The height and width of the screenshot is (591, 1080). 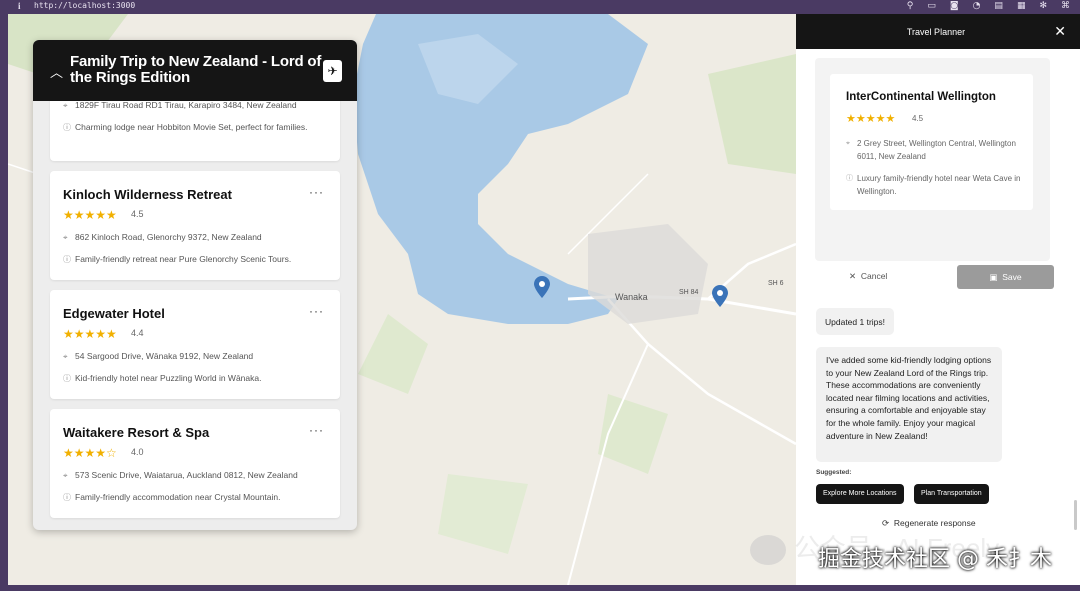 What do you see at coordinates (934, 523) in the screenshot?
I see `regenerate-label: Regenerate response` at bounding box center [934, 523].